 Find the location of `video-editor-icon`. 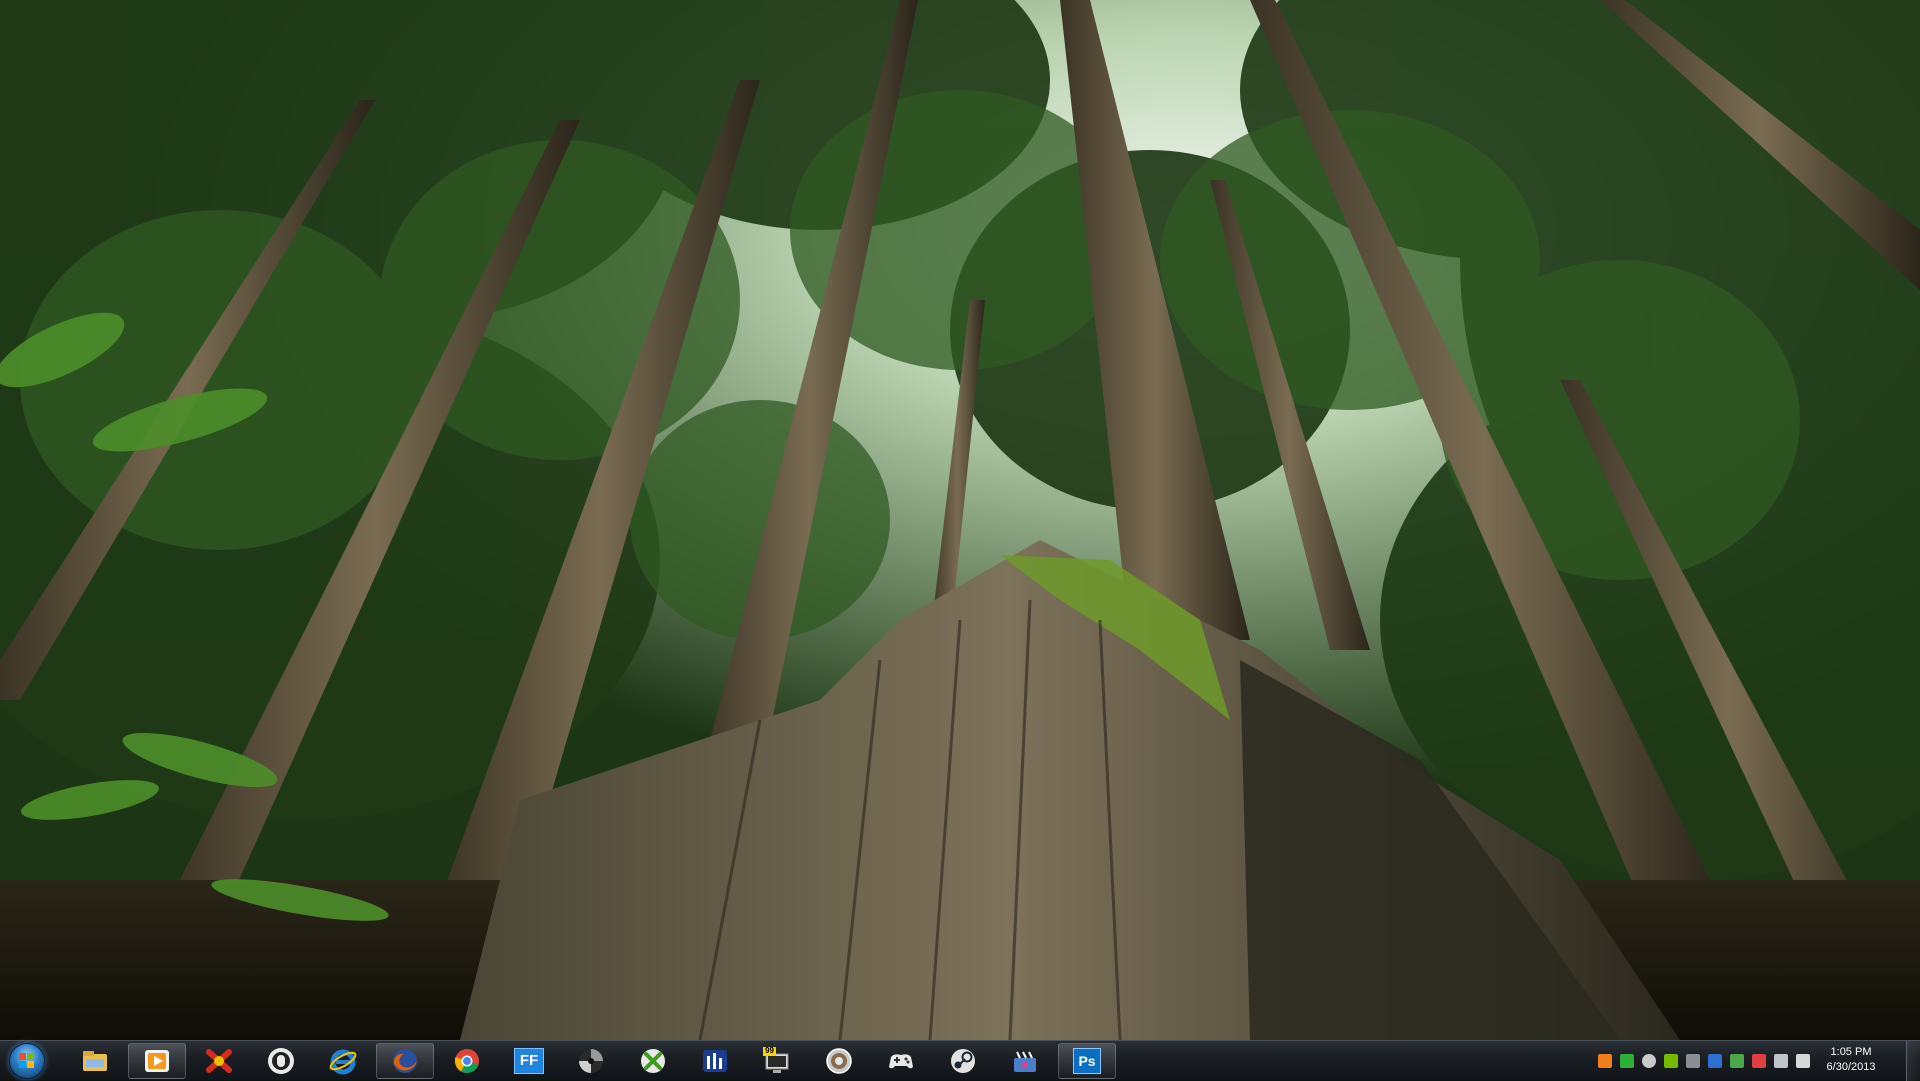

video-editor-icon is located at coordinates (1025, 1061).